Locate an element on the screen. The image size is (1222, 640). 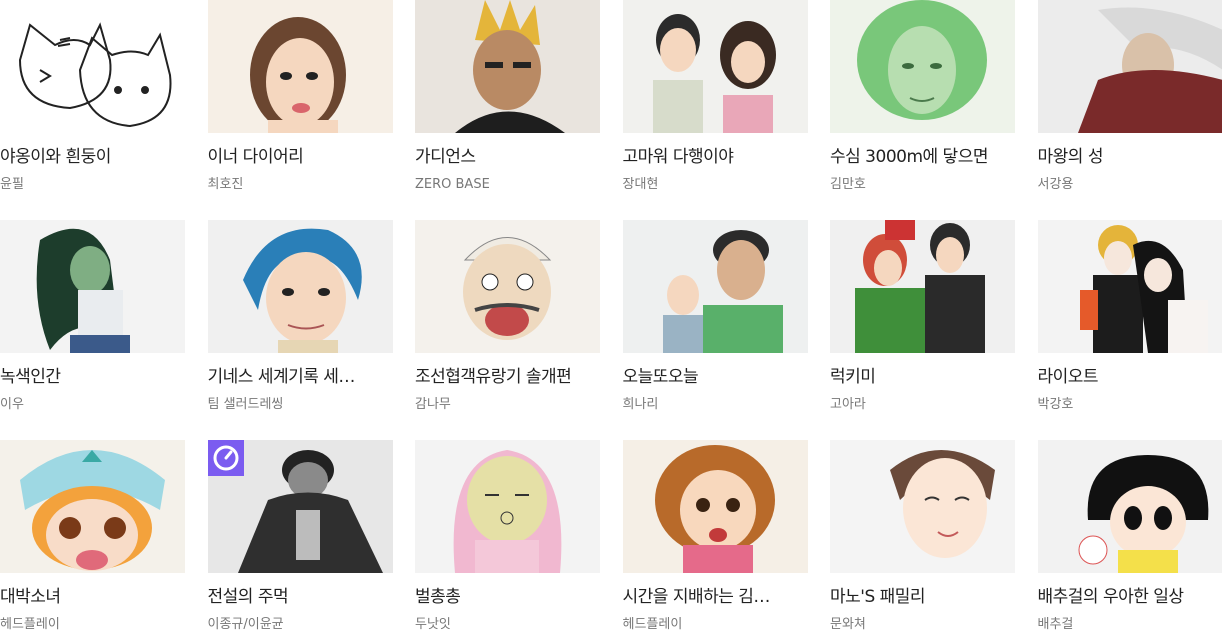
webtoon-card: 시간을 지배하는 김… 헤드플레이 is located at coordinates (715, 540).